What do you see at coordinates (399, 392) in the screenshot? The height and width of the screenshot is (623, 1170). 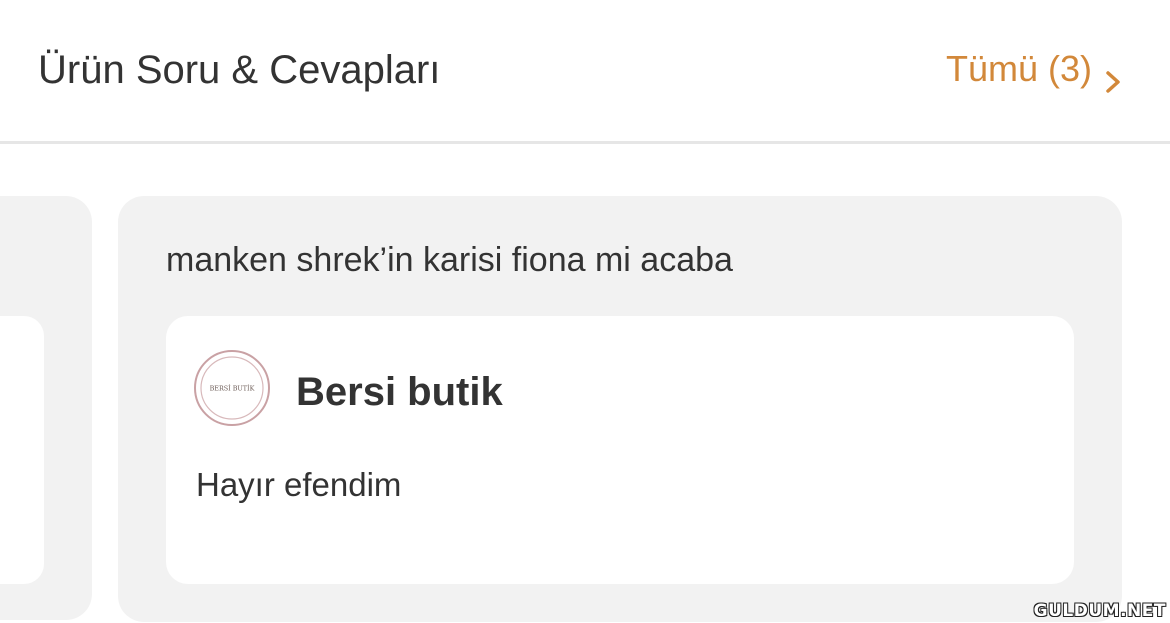 I see `seller-name: Bersi butik` at bounding box center [399, 392].